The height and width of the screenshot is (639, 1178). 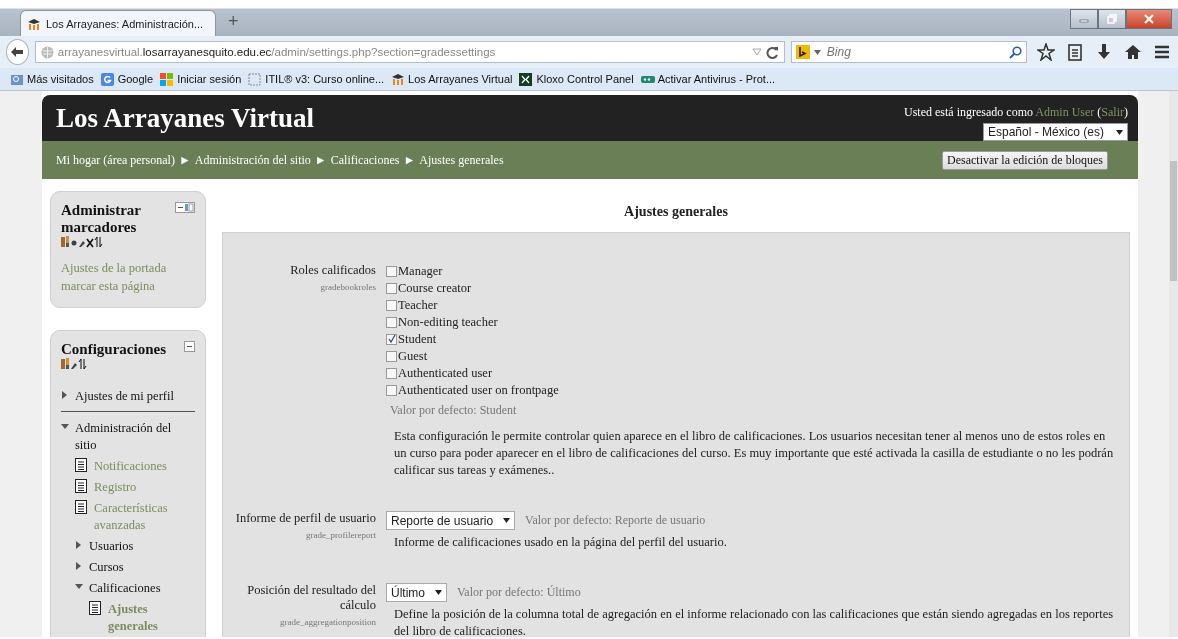 What do you see at coordinates (189, 346) in the screenshot?
I see `collapse-icon` at bounding box center [189, 346].